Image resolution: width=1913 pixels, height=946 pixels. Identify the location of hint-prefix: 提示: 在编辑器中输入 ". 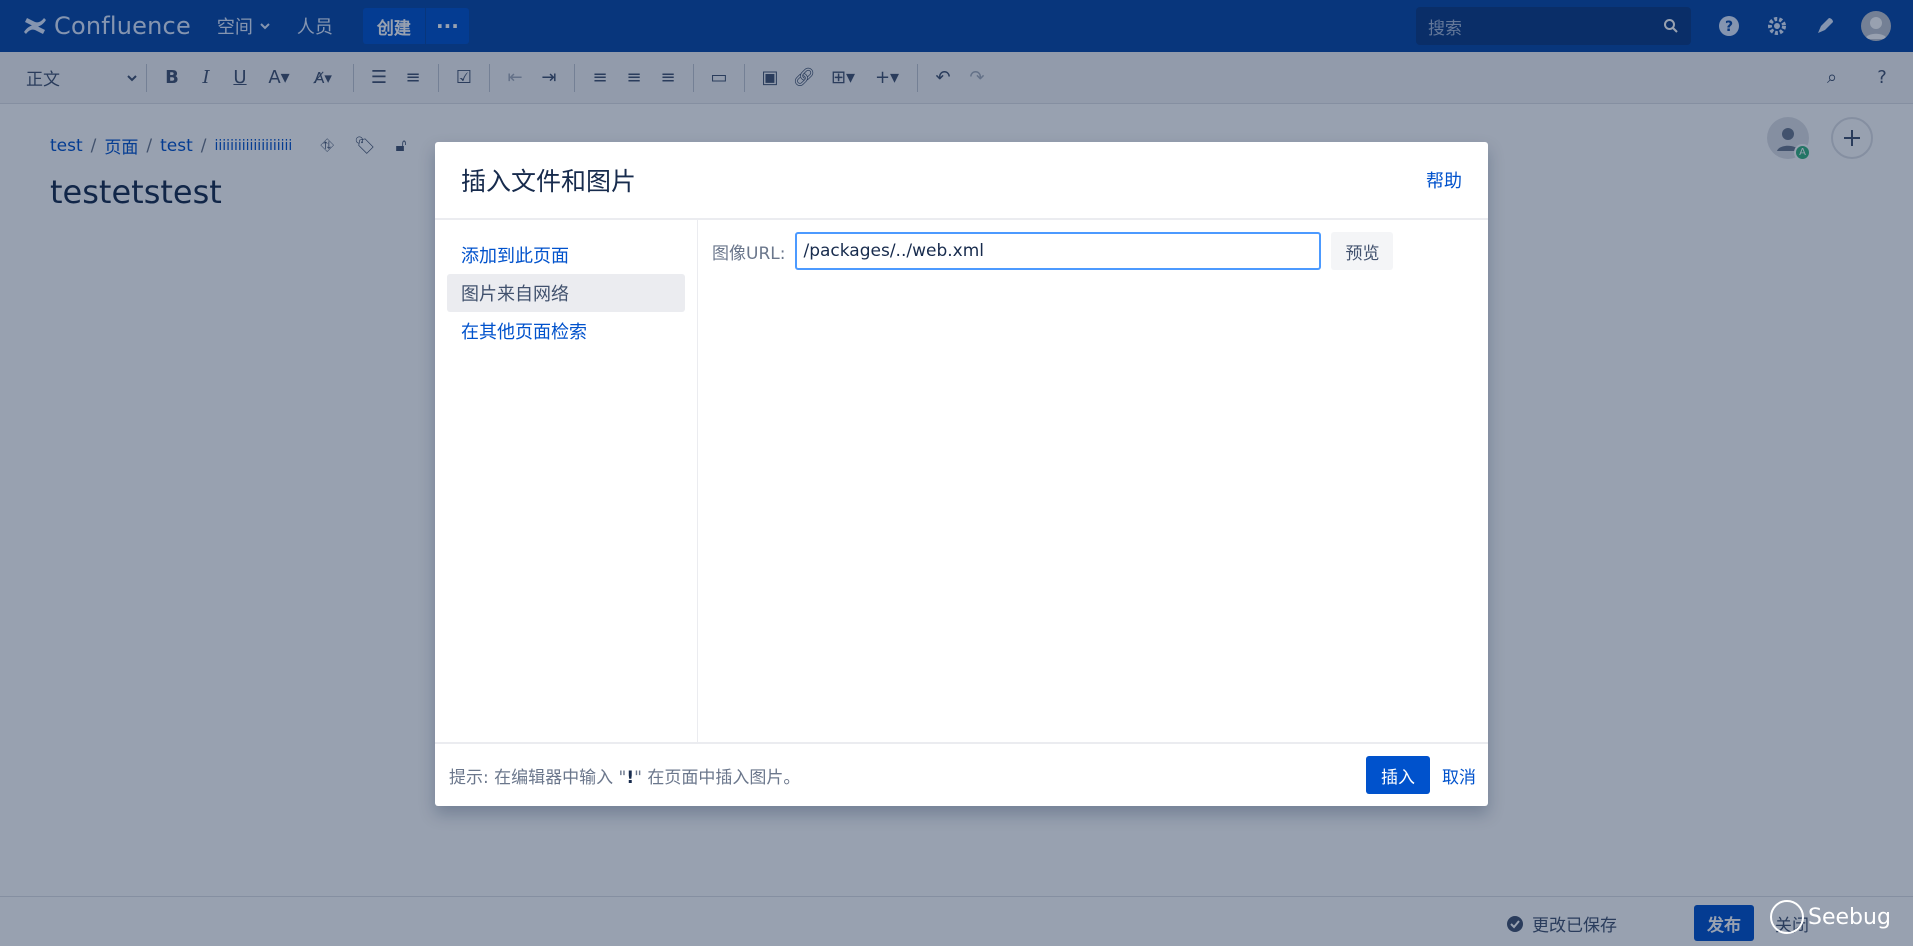
(538, 777).